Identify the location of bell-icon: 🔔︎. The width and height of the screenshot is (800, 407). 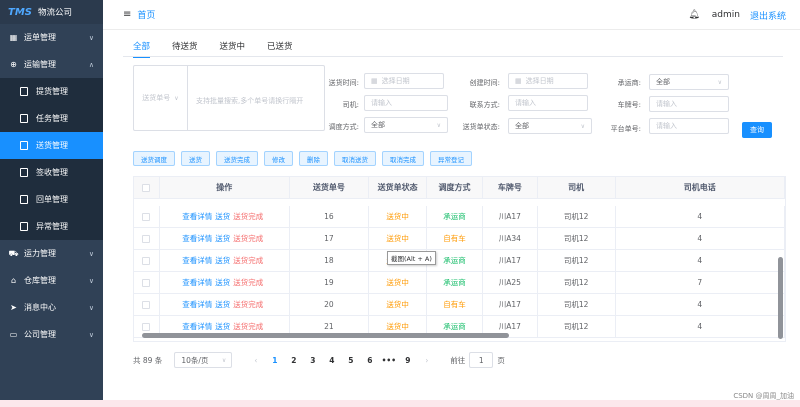
(693, 15).